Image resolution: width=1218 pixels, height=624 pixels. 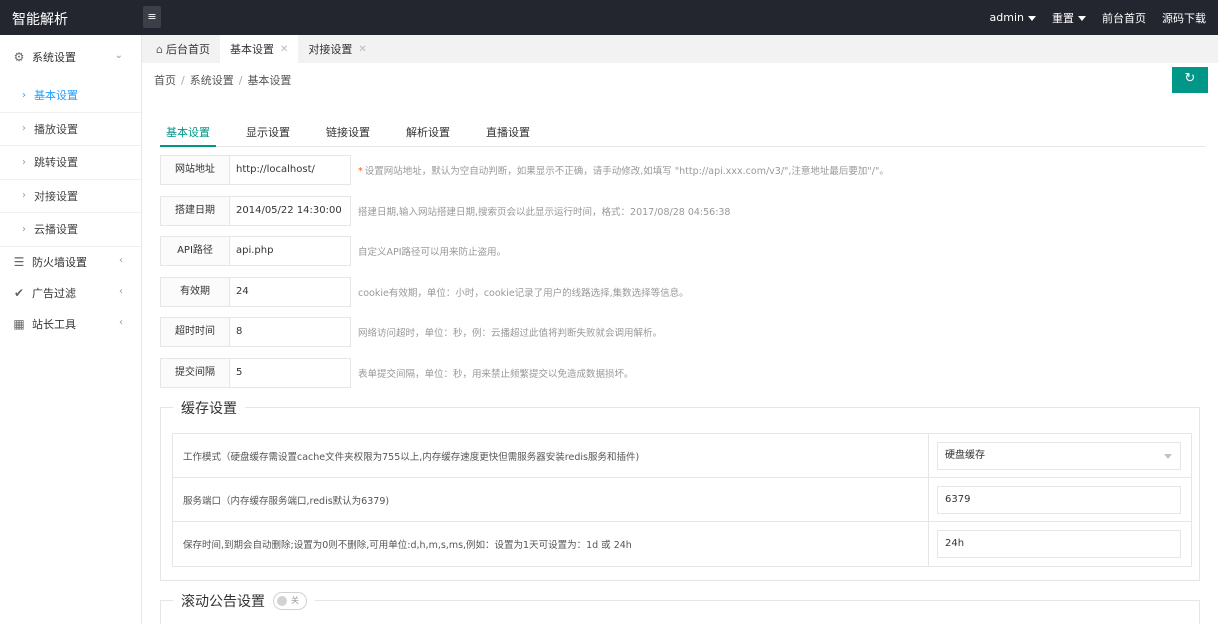 I want to click on subtab-basic: 基本设置, so click(x=188, y=133).